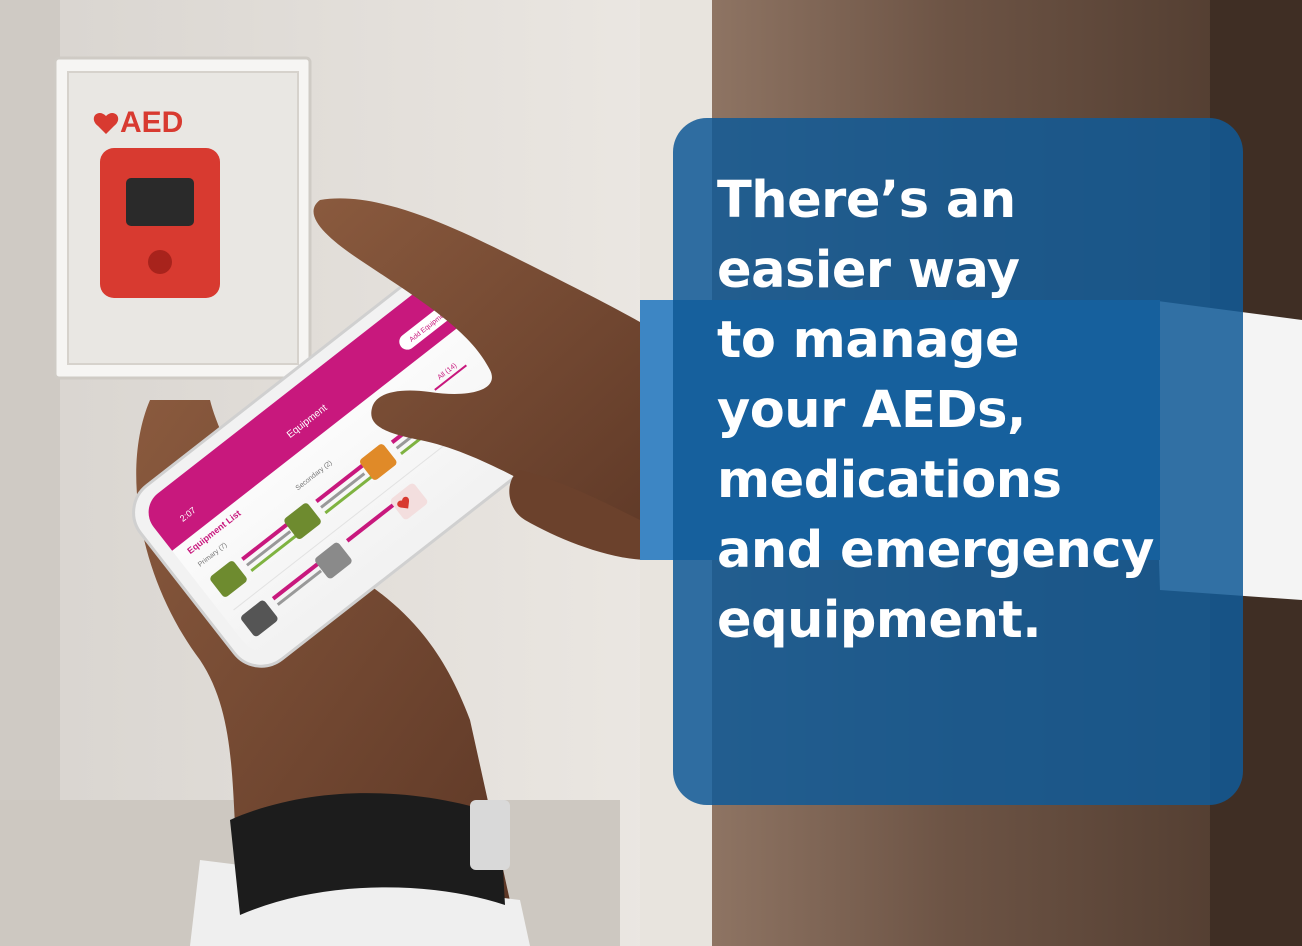 This screenshot has width=1302, height=946. Describe the element at coordinates (151, 122) in the screenshot. I see `aed-sign-text: AED` at that location.